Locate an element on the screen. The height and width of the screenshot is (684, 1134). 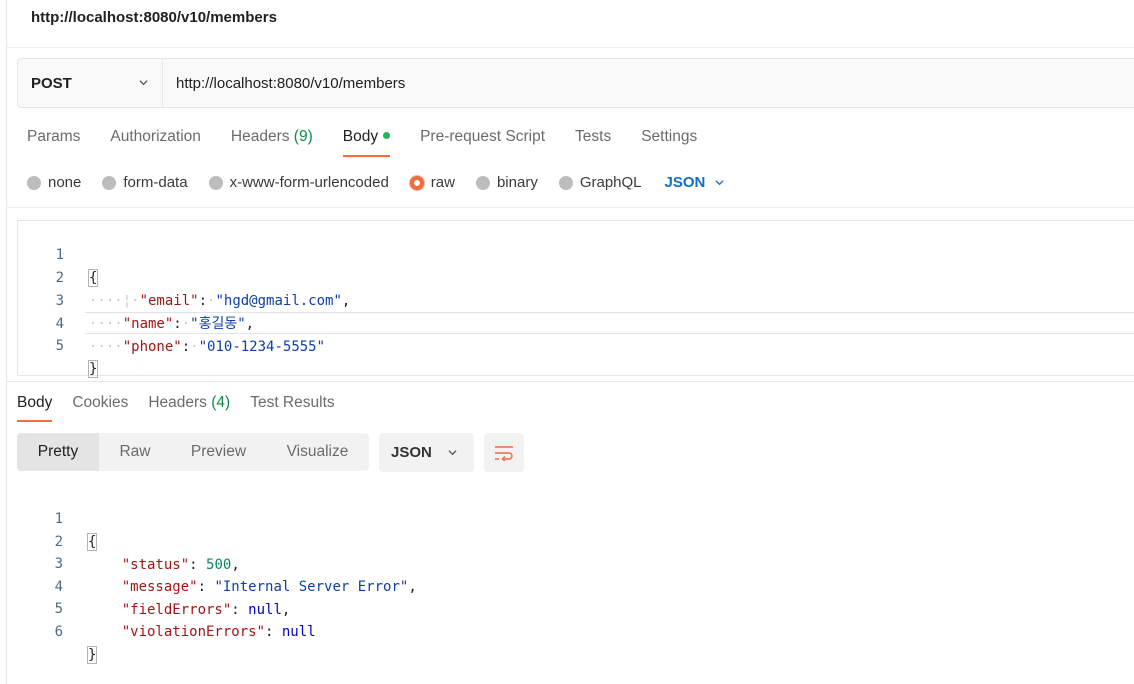
response-format-select: JSON is located at coordinates (426, 452).